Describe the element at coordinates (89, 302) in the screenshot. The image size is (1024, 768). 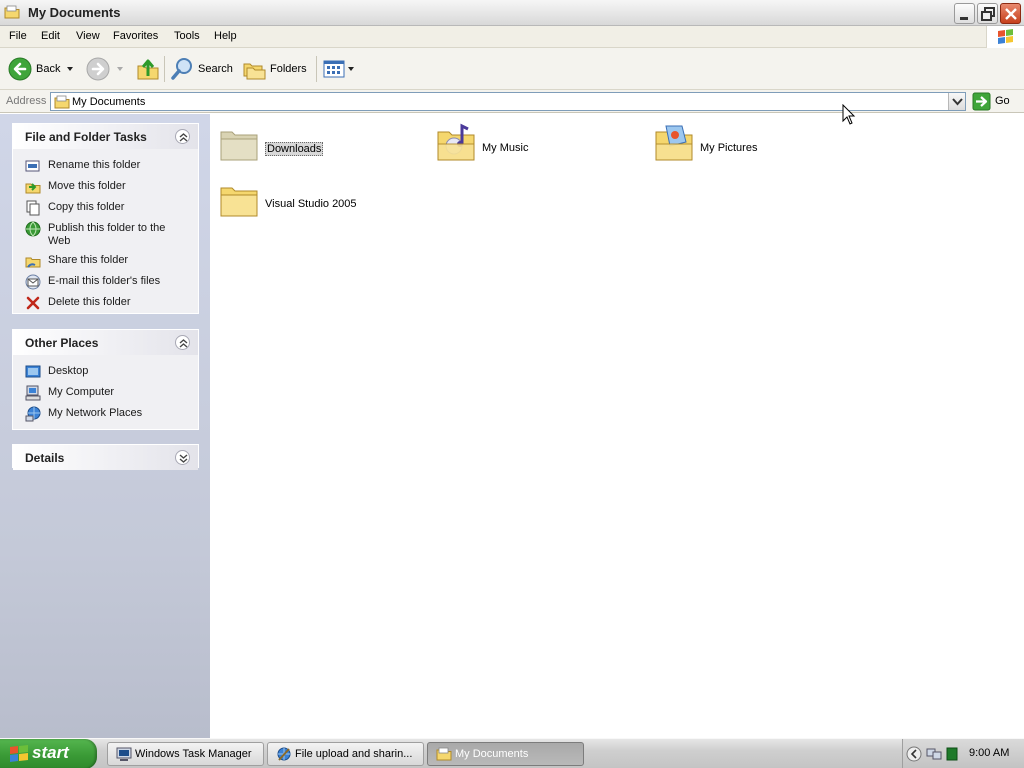
I see `task-label: Delete this folder` at that location.